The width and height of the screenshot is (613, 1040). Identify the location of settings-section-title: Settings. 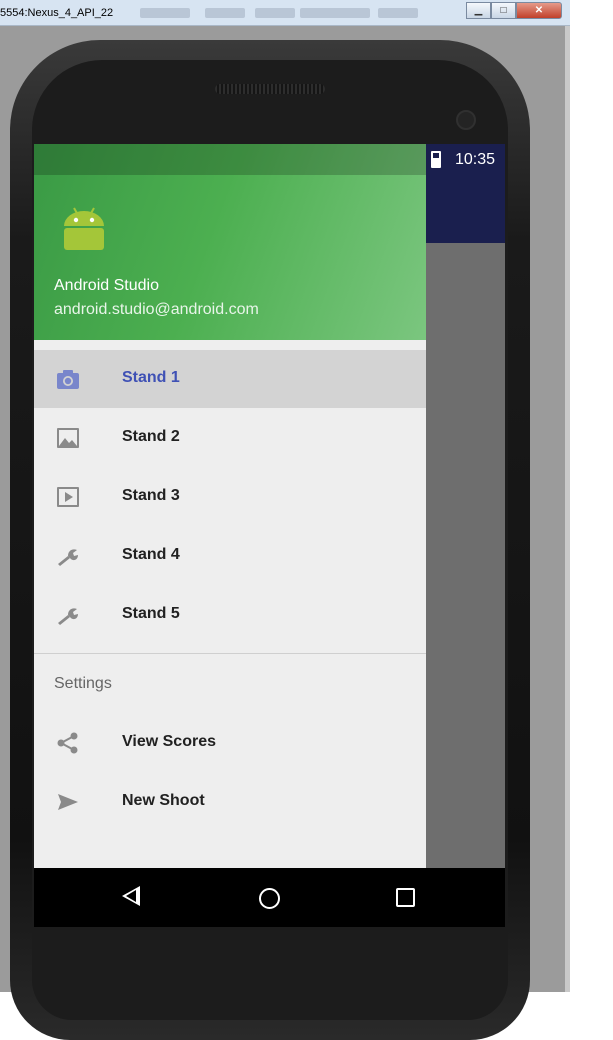
(83, 683).